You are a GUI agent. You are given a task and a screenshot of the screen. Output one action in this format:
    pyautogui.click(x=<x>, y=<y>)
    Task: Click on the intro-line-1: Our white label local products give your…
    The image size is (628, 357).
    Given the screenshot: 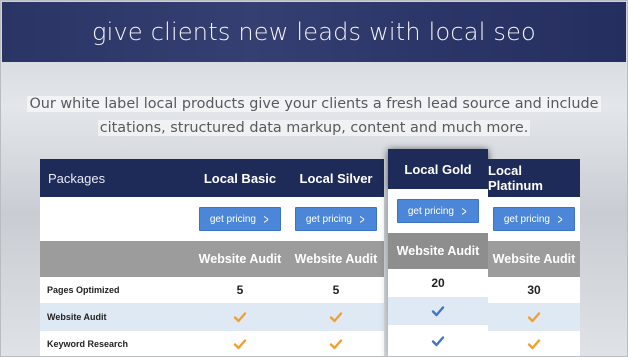 What is the action you would take?
    pyautogui.click(x=314, y=104)
    